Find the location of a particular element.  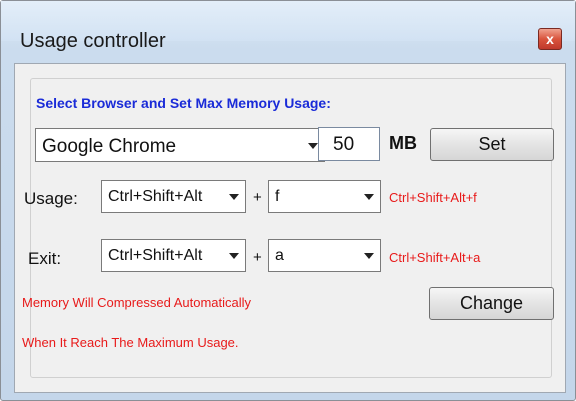

usage-plus-sign: + is located at coordinates (257, 197).